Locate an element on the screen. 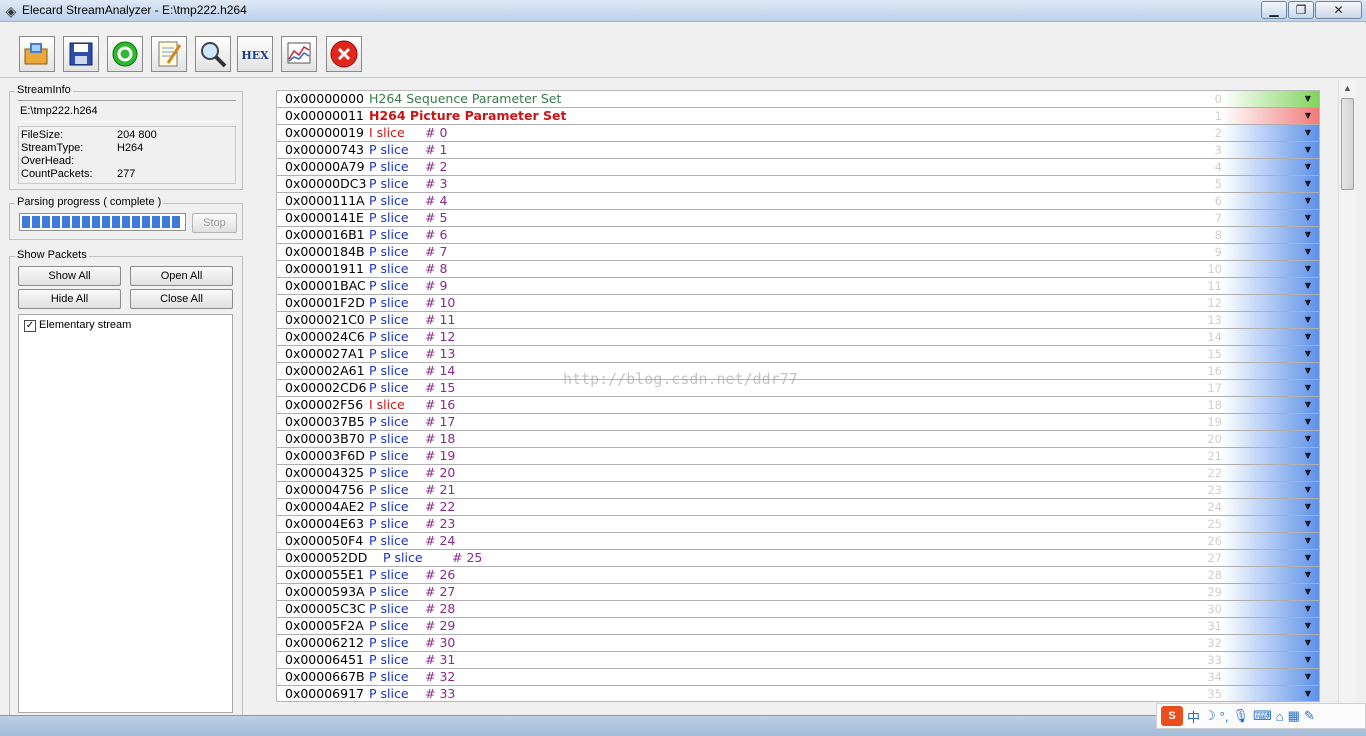 The height and width of the screenshot is (736, 1366). packet-row: 0x00001911 P slice # 8 10 ⩔ is located at coordinates (798, 269).